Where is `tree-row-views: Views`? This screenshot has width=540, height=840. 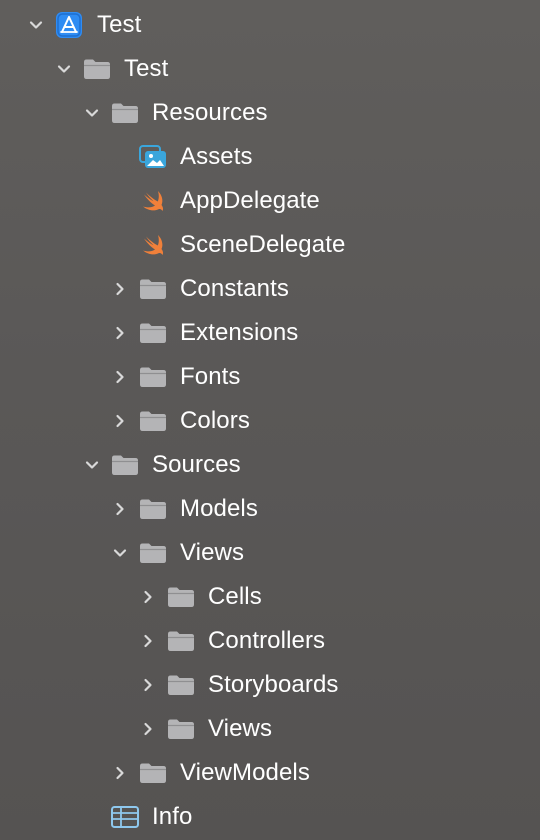 tree-row-views: Views is located at coordinates (270, 553).